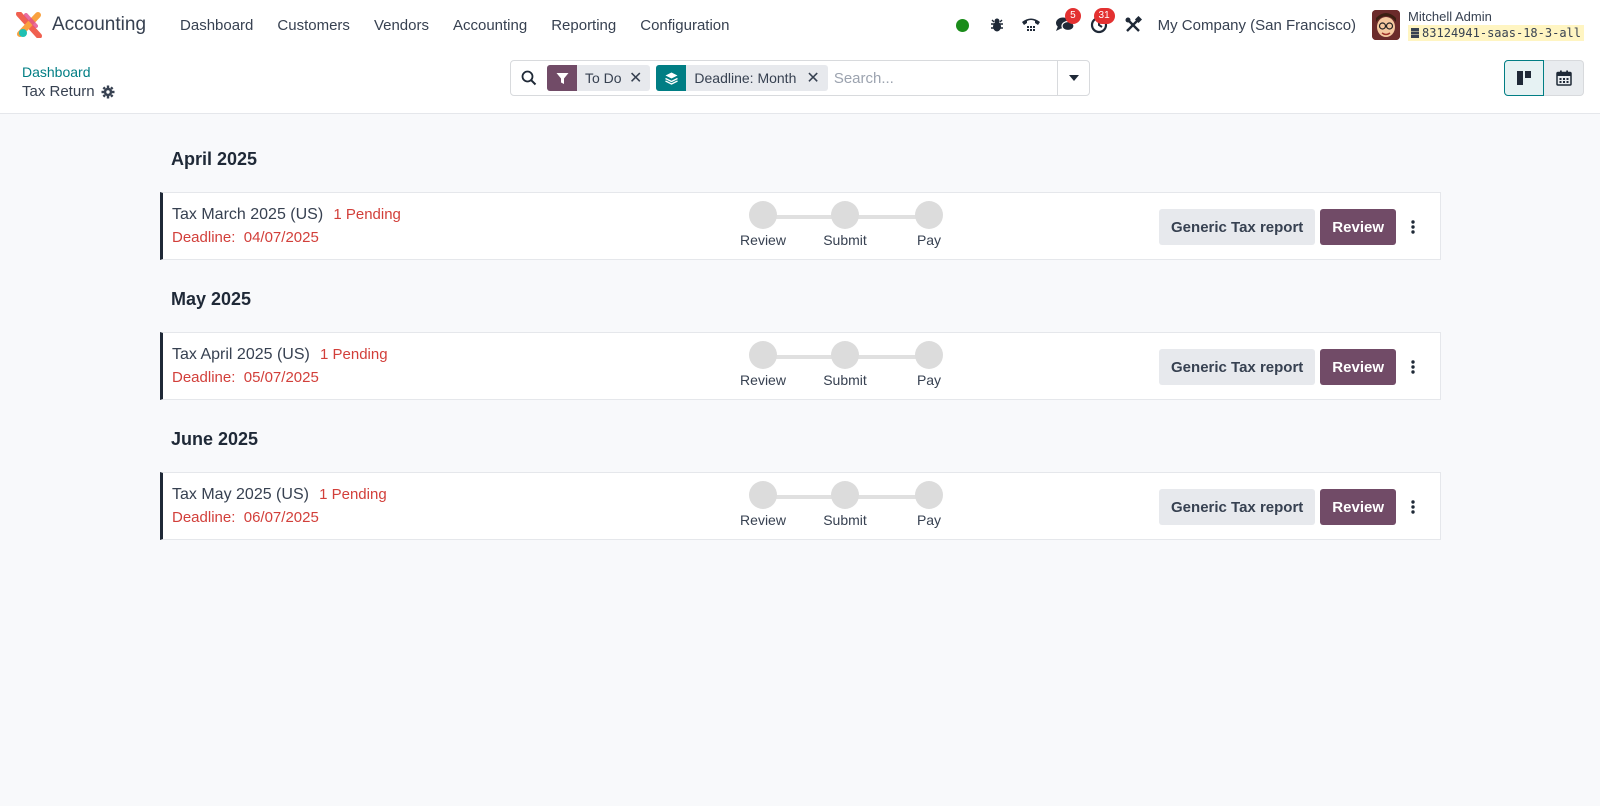 This screenshot has width=1600, height=806. Describe the element at coordinates (216, 25) in the screenshot. I see `menu-dashboard: Dashboard` at that location.